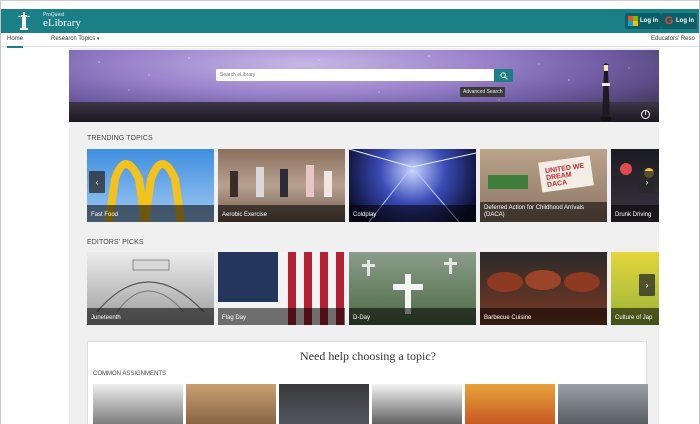 This screenshot has height=424, width=700. I want to click on nav-research-label: Research Topics, so click(73, 39).